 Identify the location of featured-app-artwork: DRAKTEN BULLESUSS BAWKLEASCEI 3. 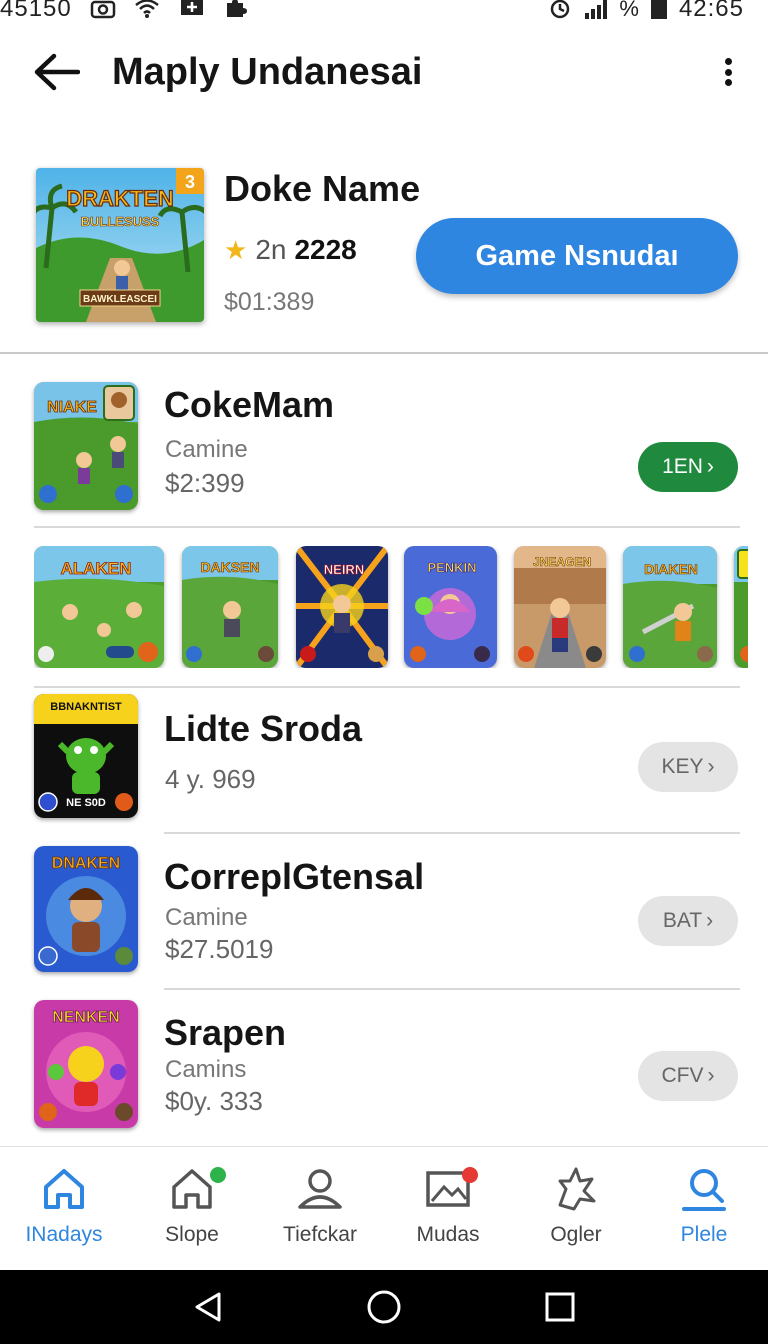
(120, 245).